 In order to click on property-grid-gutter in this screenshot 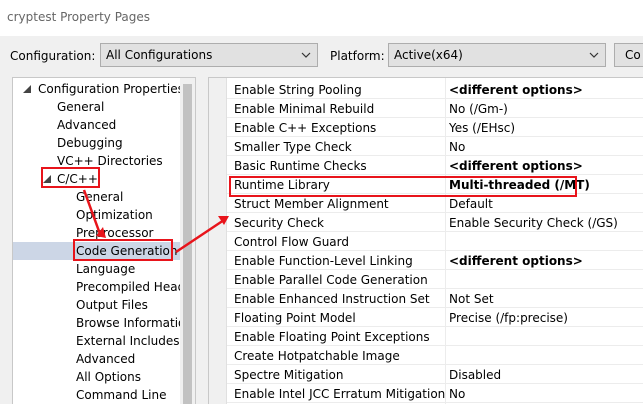, I will do `click(218, 241)`.